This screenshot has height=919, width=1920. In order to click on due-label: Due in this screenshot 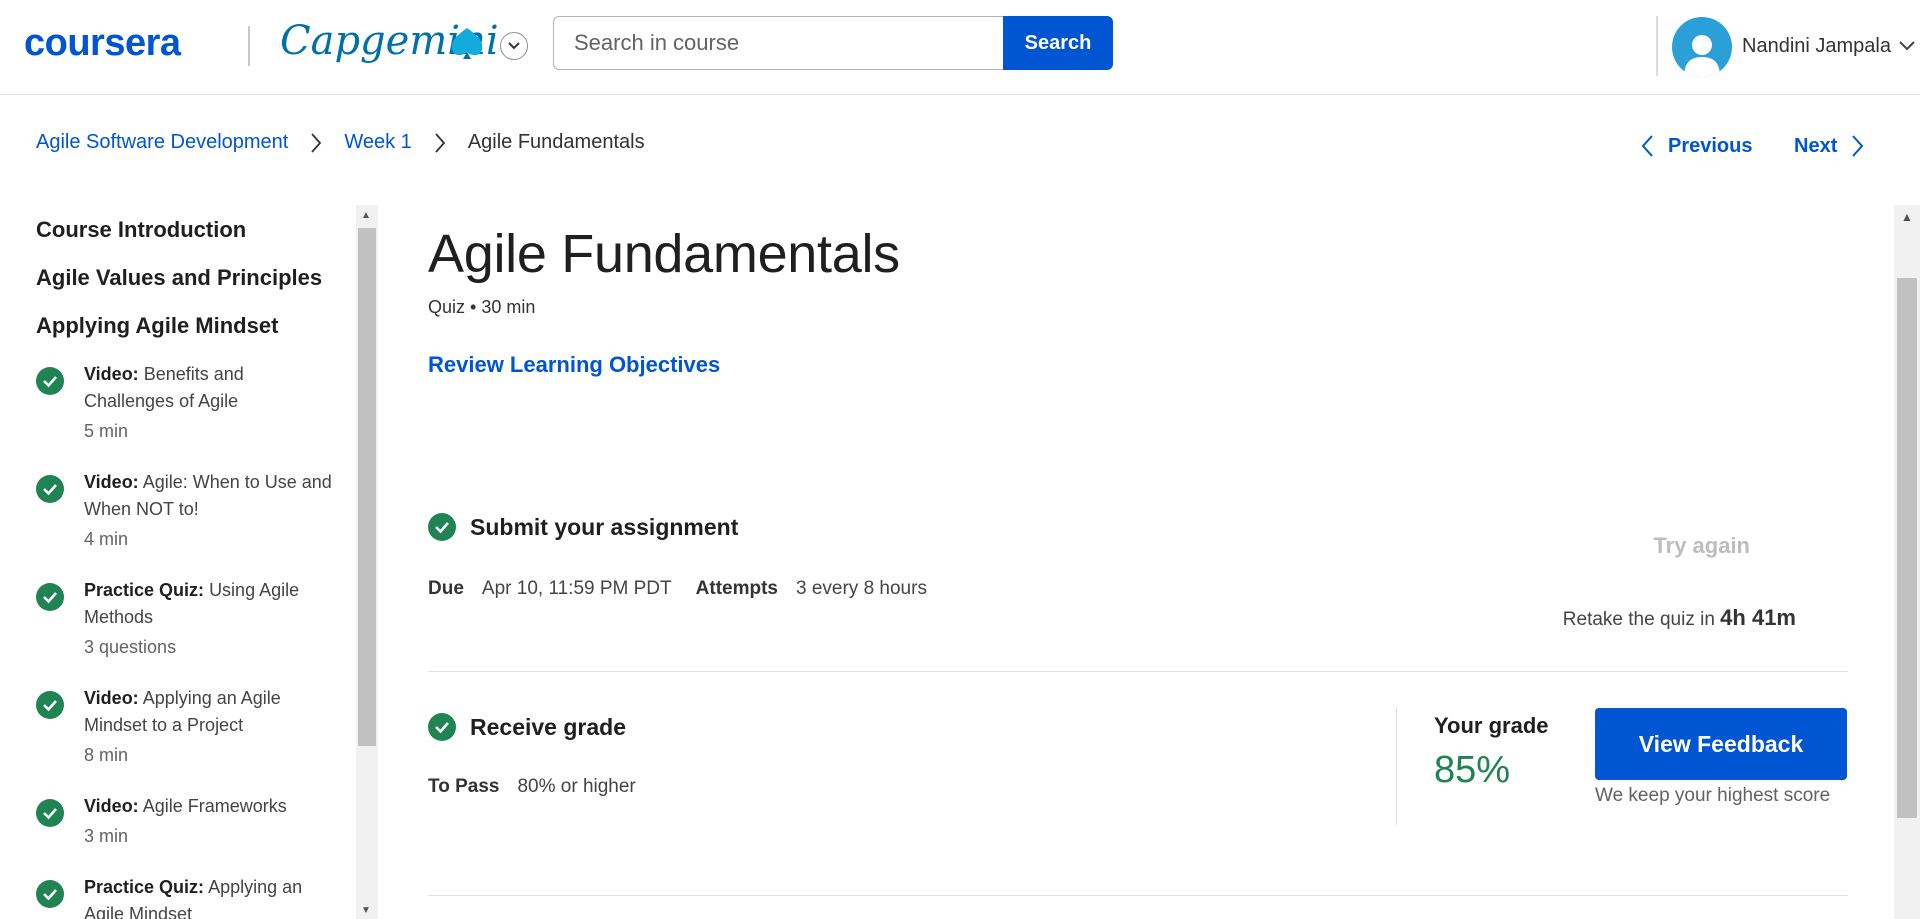, I will do `click(446, 588)`.